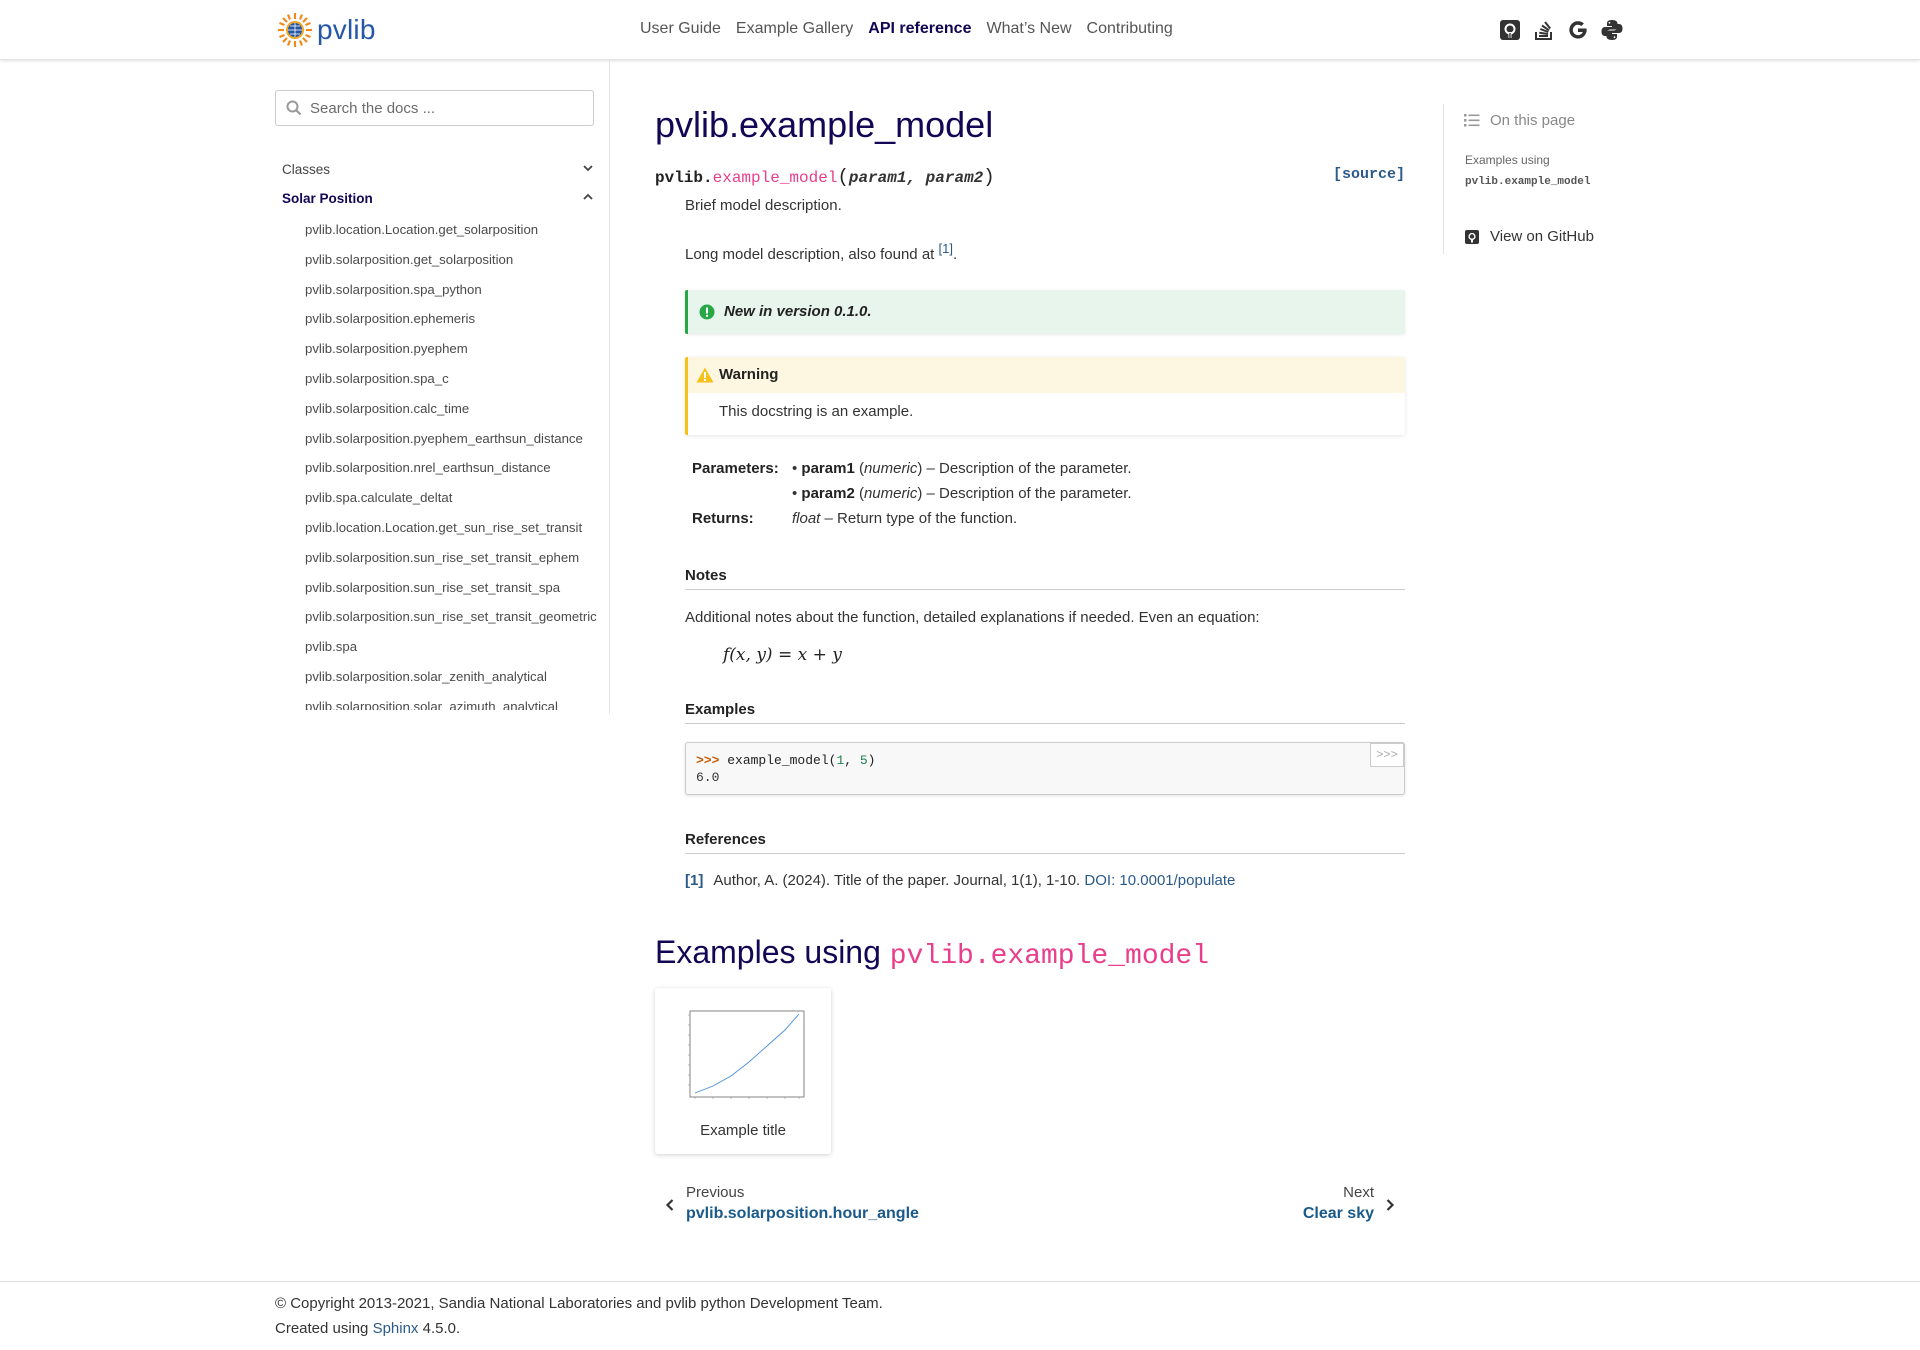 This screenshot has height=1350, width=1920. Describe the element at coordinates (775, 178) in the screenshot. I see `signature-name: example_model` at that location.